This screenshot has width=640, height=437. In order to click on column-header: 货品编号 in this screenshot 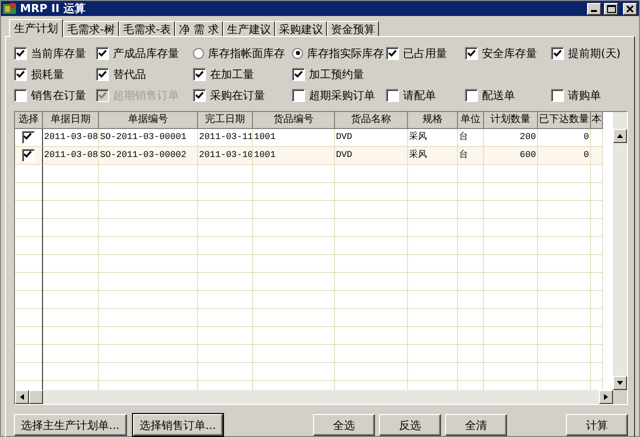, I will do `click(294, 120)`.